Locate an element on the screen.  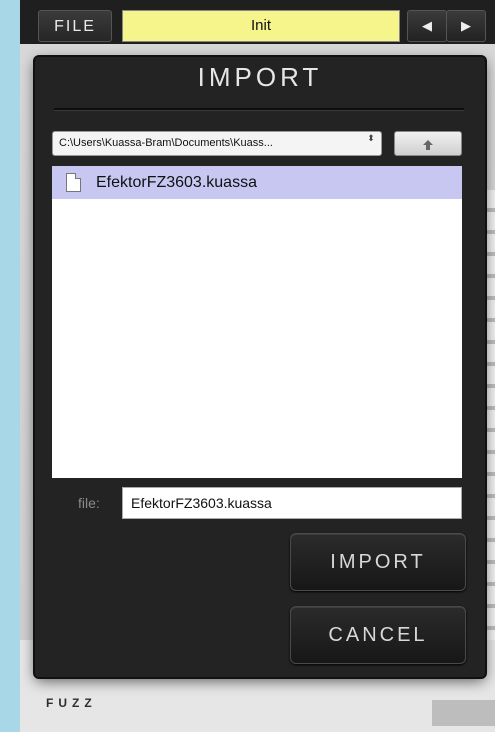
title-divider is located at coordinates (259, 109).